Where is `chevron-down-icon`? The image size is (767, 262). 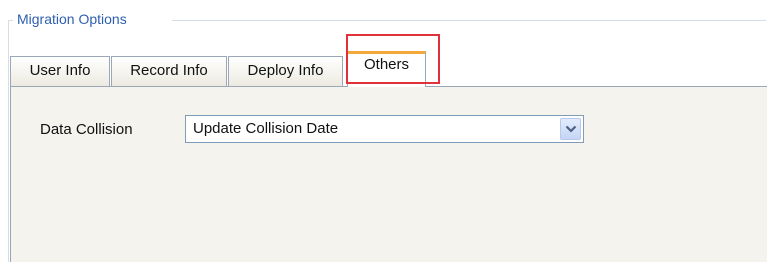 chevron-down-icon is located at coordinates (571, 129).